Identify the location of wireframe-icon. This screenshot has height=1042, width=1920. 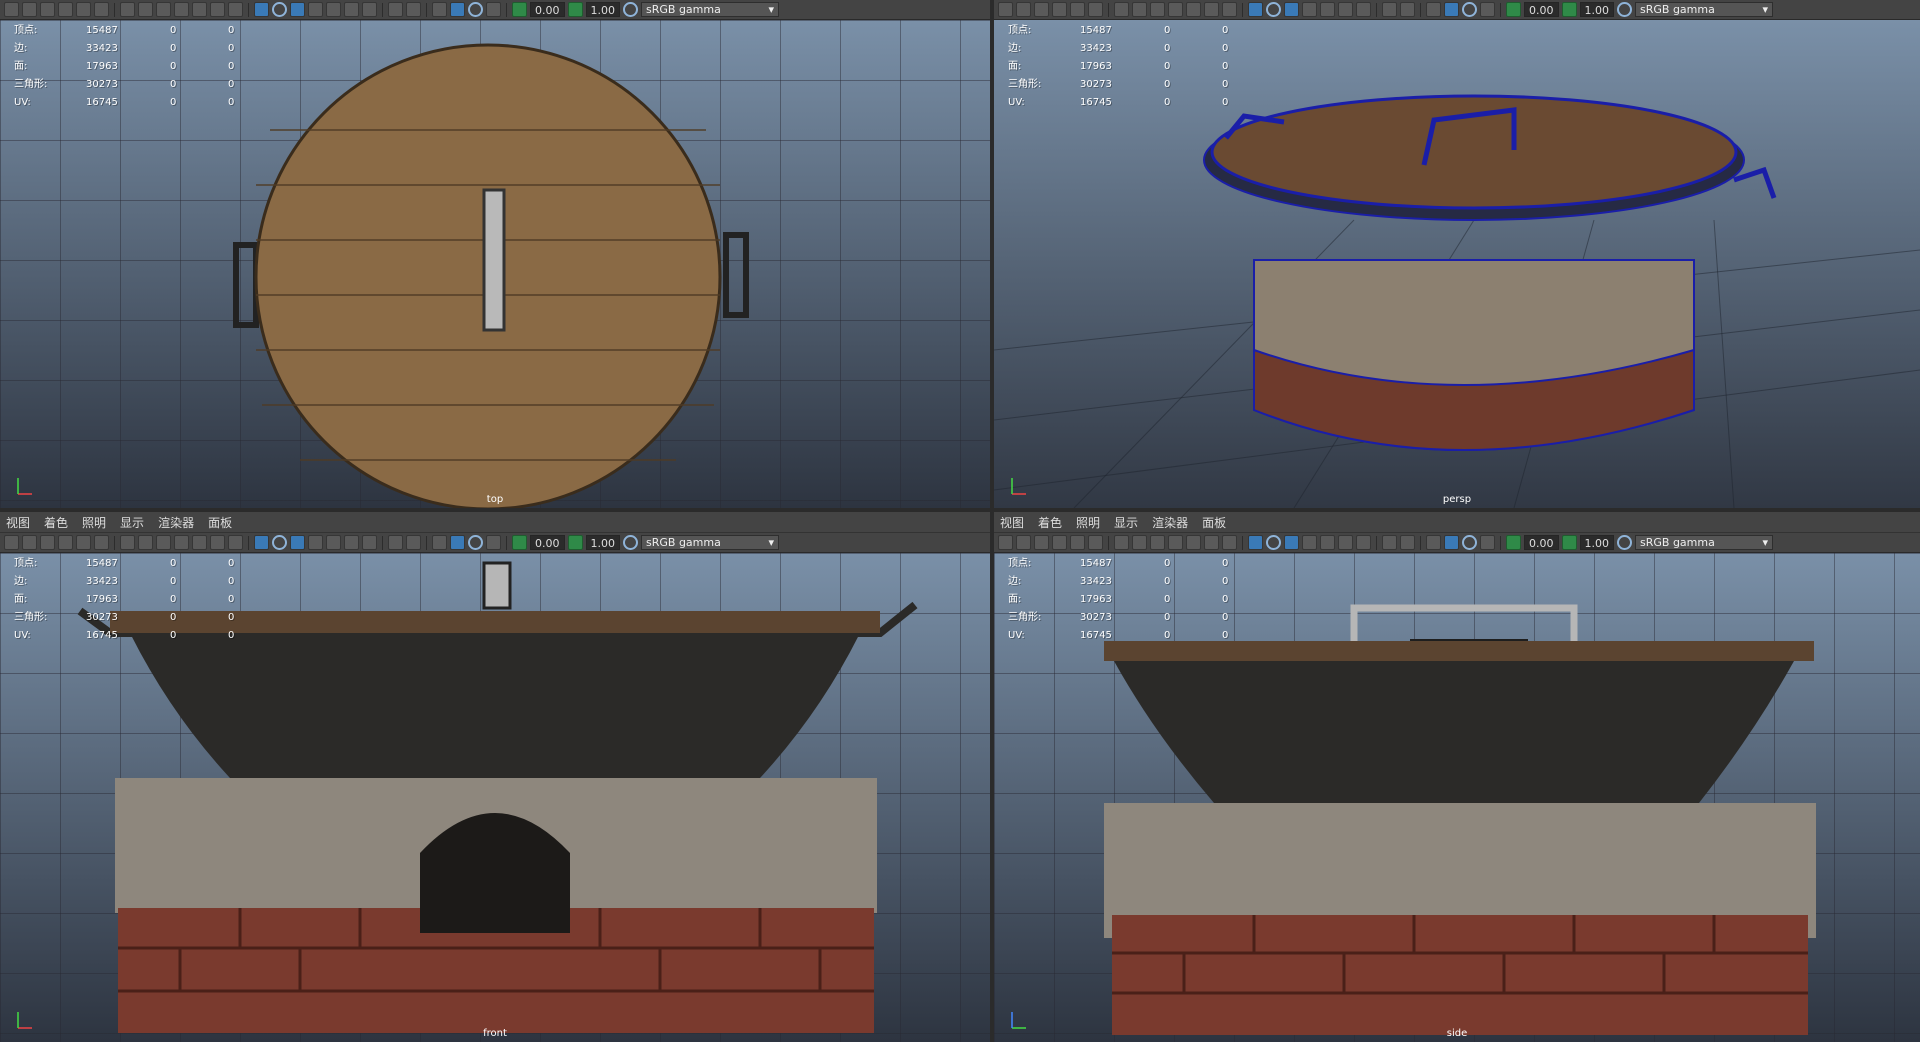
(1255, 9).